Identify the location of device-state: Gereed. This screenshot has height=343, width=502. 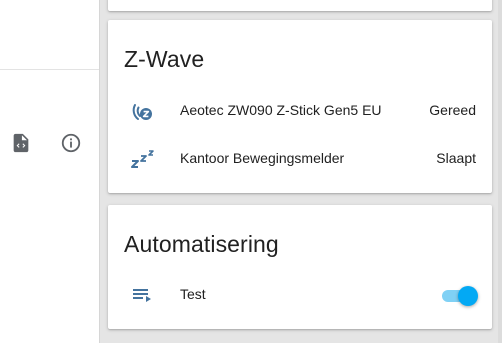
(452, 110).